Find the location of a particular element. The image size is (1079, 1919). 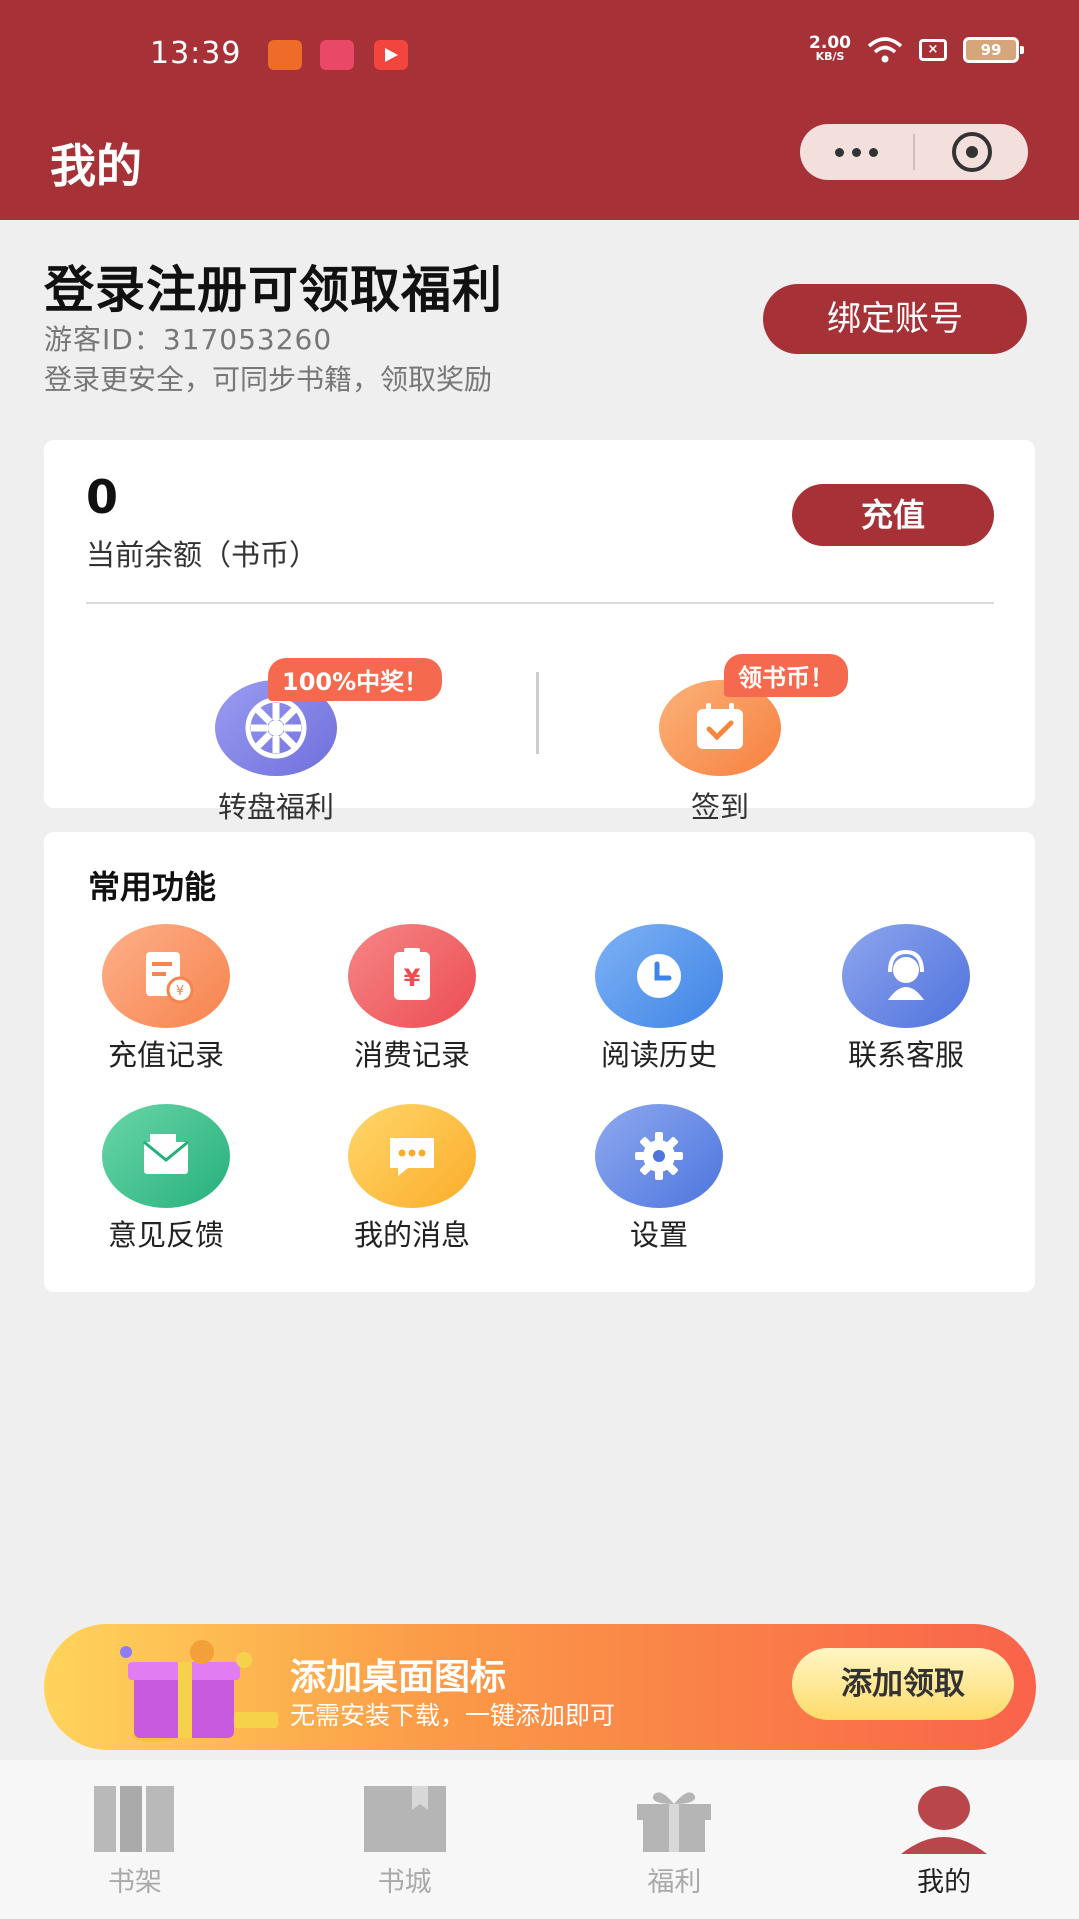

status-bar: 13:39 2.00 KB/S × 99 is located at coordinates (539, 55).